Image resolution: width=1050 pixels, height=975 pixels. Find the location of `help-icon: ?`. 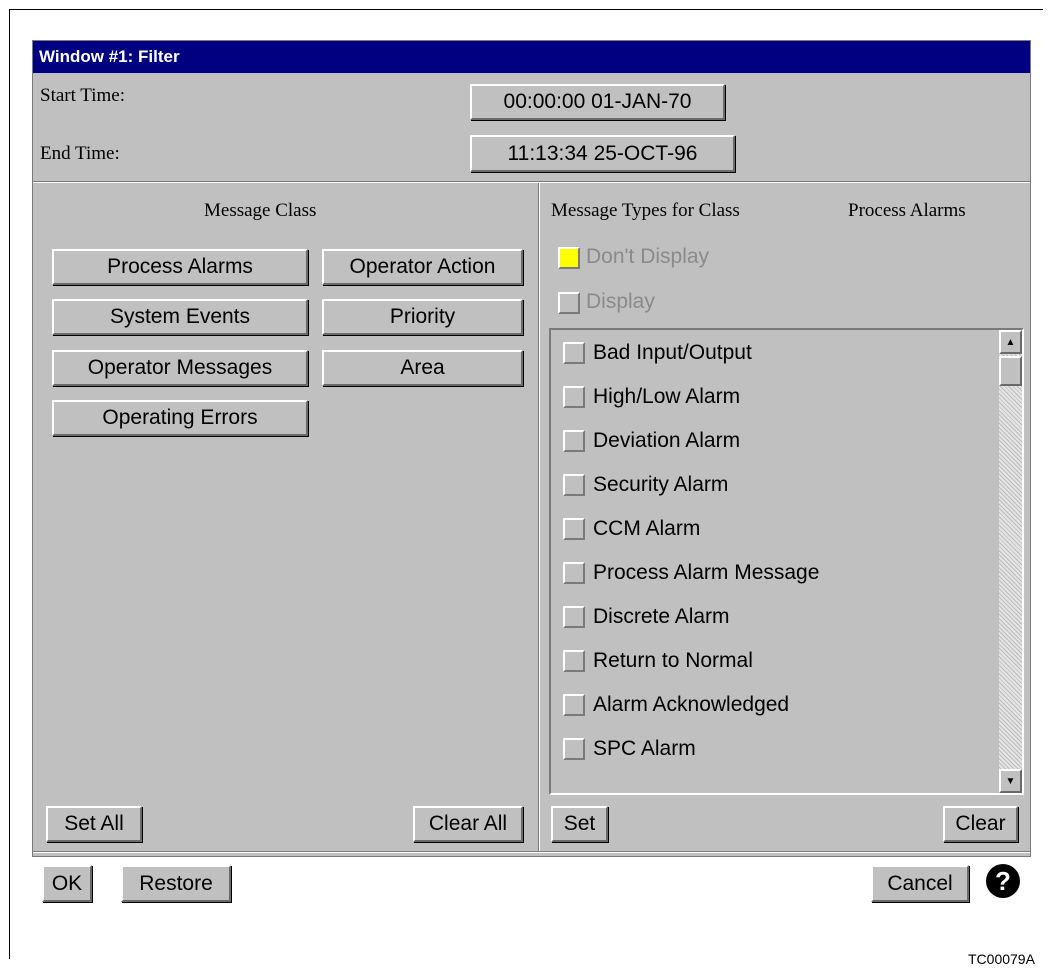

help-icon: ? is located at coordinates (1003, 881).